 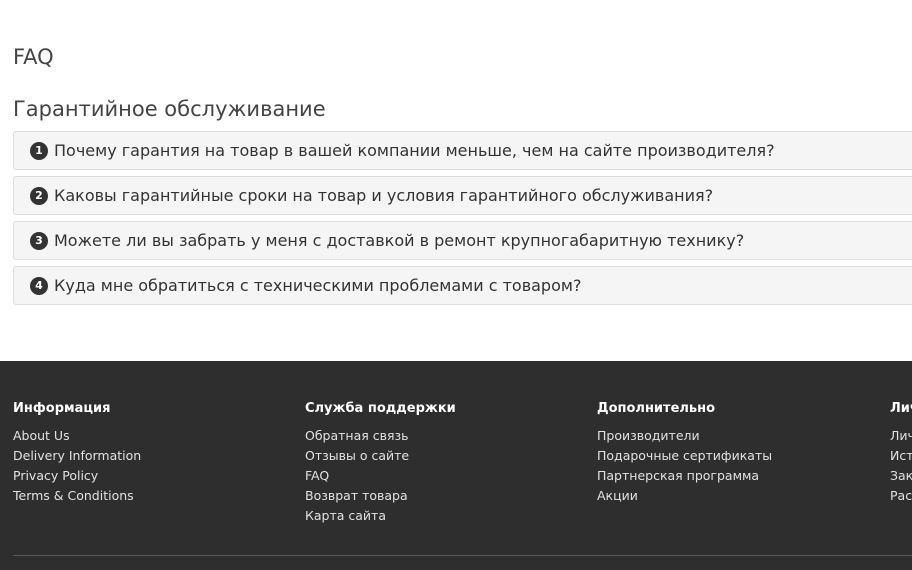 What do you see at coordinates (901, 436) in the screenshot?
I see `footer-link-account: Лич` at bounding box center [901, 436].